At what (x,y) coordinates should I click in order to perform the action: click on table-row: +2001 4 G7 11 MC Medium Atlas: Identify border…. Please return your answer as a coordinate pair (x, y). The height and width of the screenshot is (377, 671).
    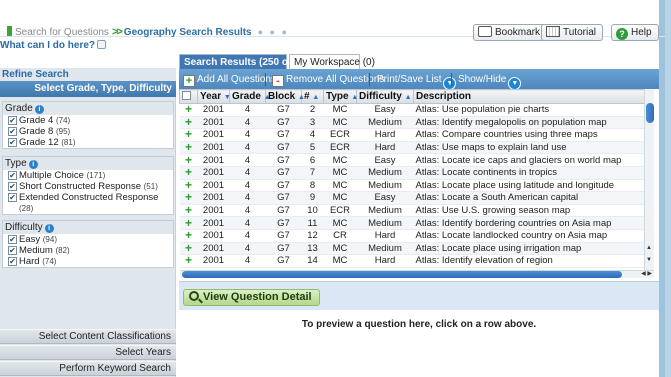
    Looking at the image, I should click on (411, 223).